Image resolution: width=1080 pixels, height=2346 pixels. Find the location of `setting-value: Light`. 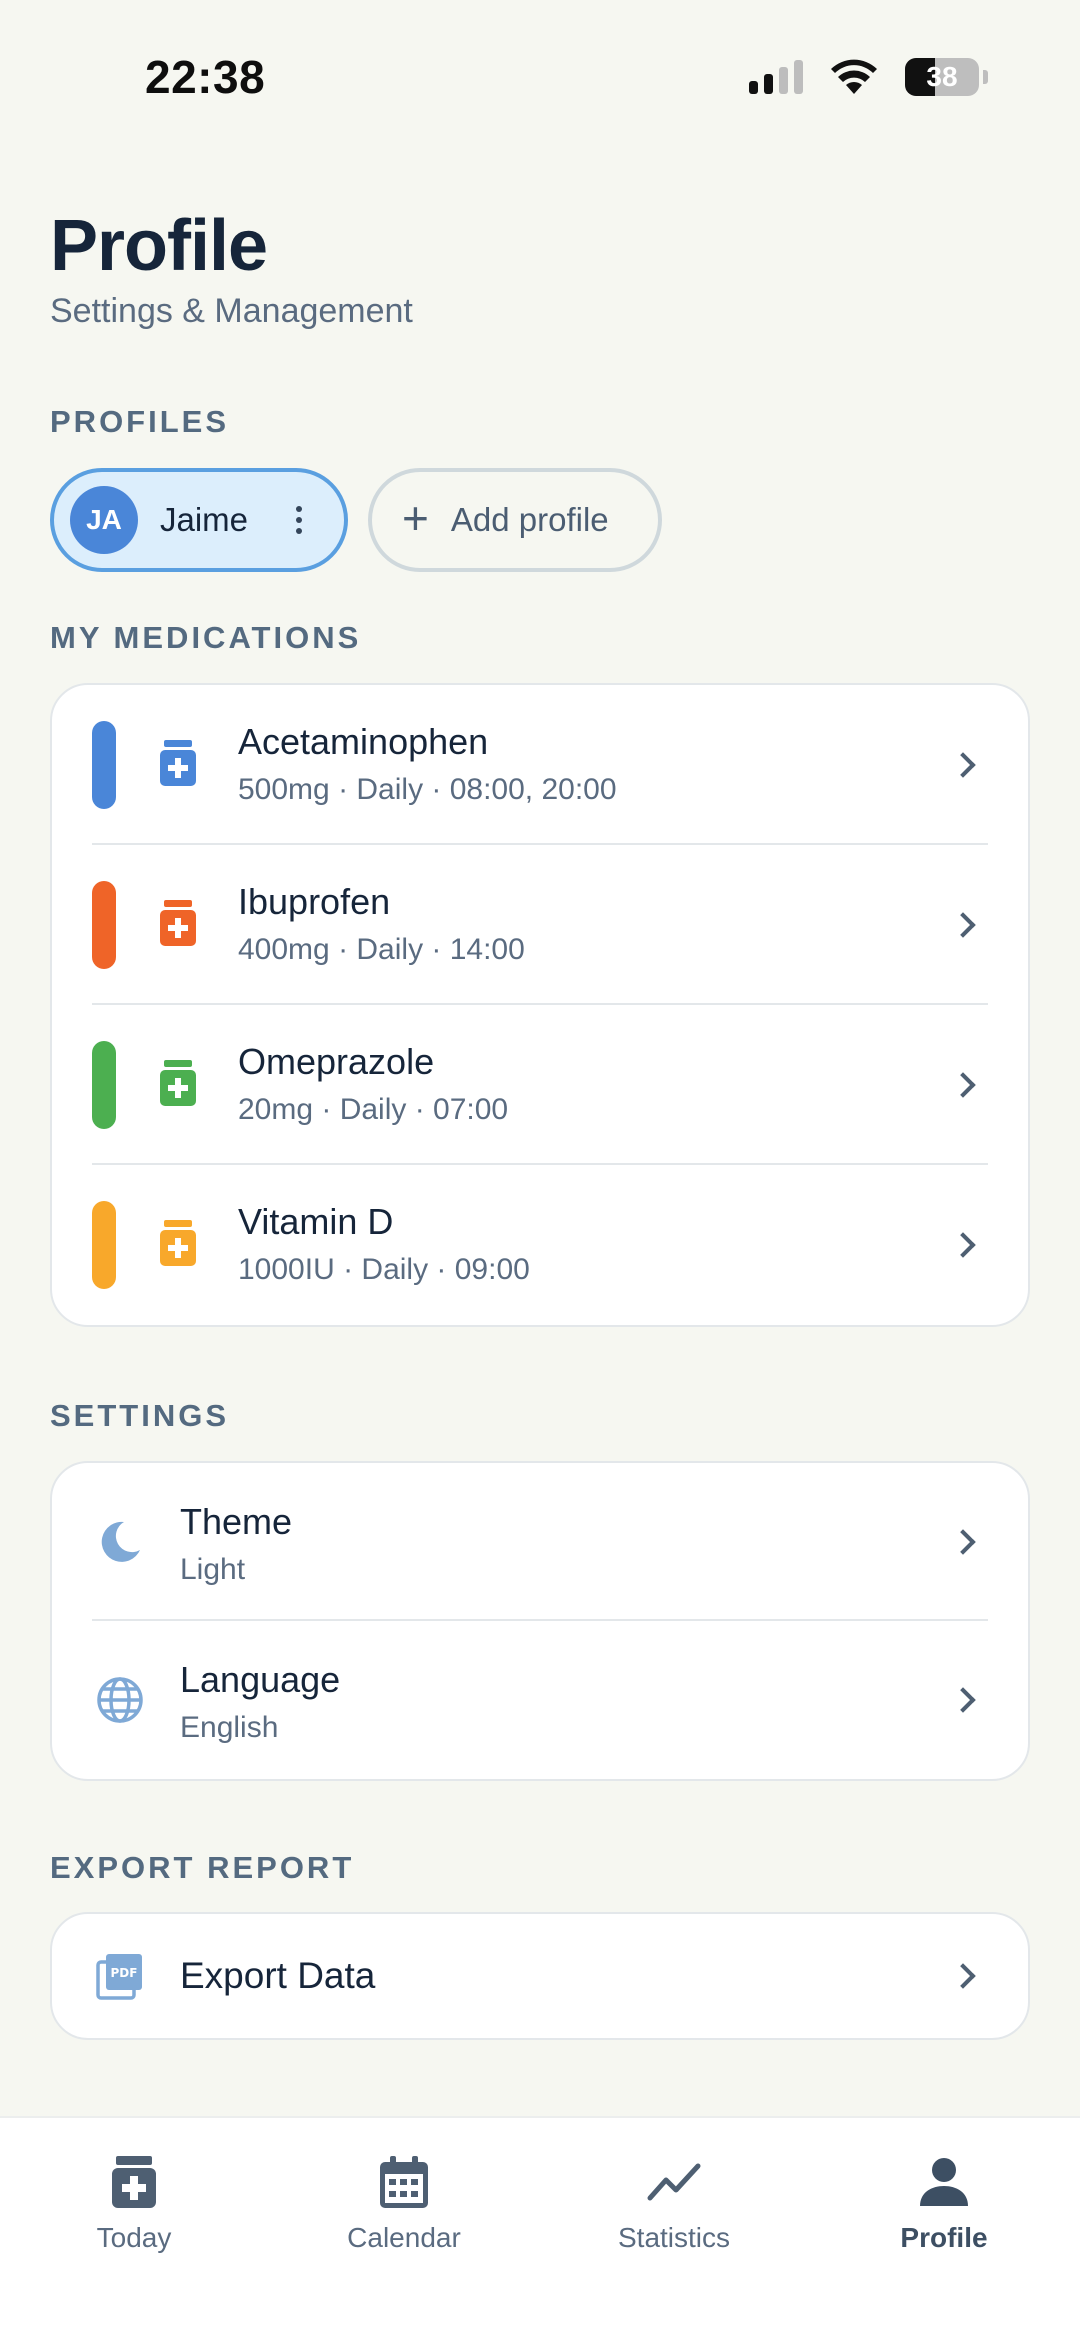

setting-value: Light is located at coordinates (213, 1569).